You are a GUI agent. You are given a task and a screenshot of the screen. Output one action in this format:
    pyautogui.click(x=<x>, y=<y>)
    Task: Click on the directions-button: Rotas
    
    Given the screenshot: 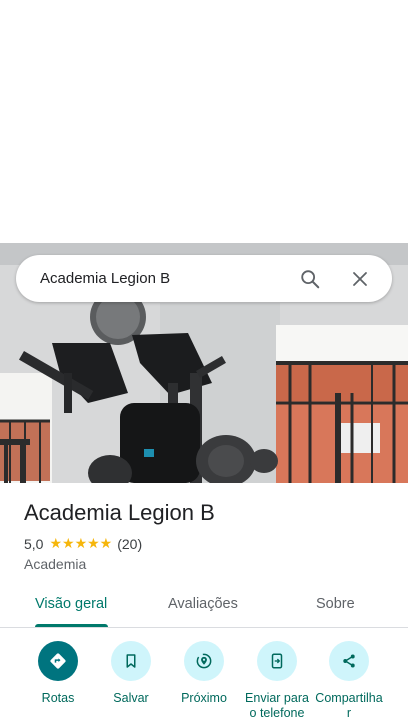 What is the action you would take?
    pyautogui.click(x=58, y=673)
    